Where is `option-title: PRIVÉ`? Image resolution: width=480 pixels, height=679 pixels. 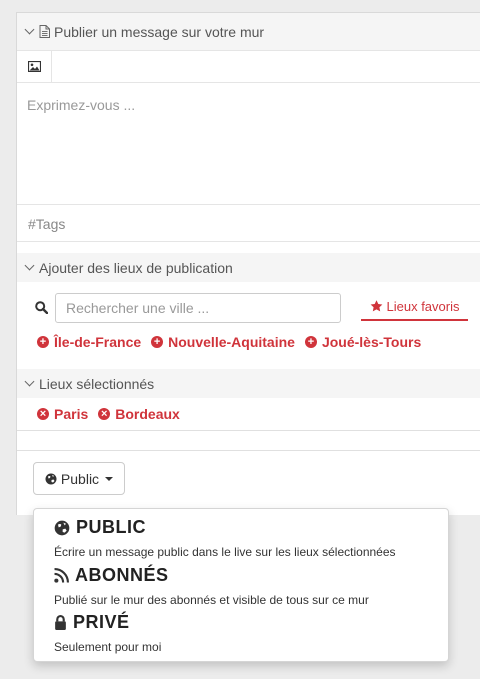
option-title: PRIVÉ is located at coordinates (101, 622).